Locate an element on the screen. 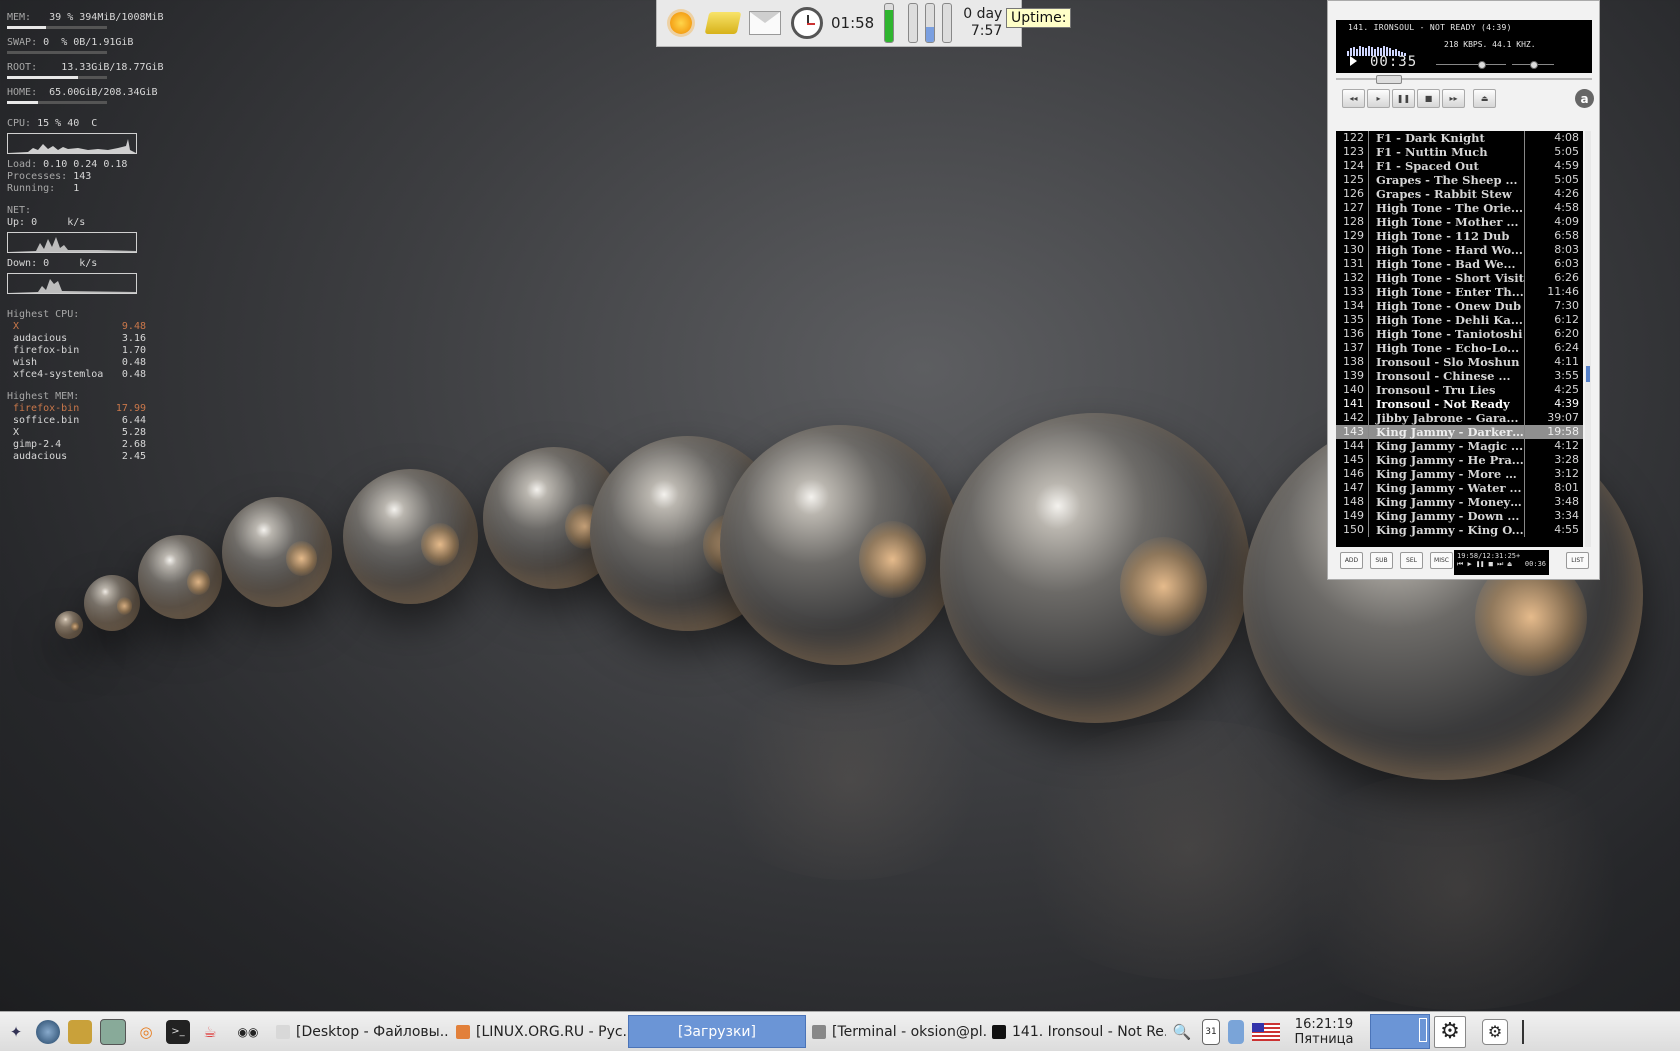 This screenshot has width=1680, height=1051. stop-button: ■ is located at coordinates (1428, 98).